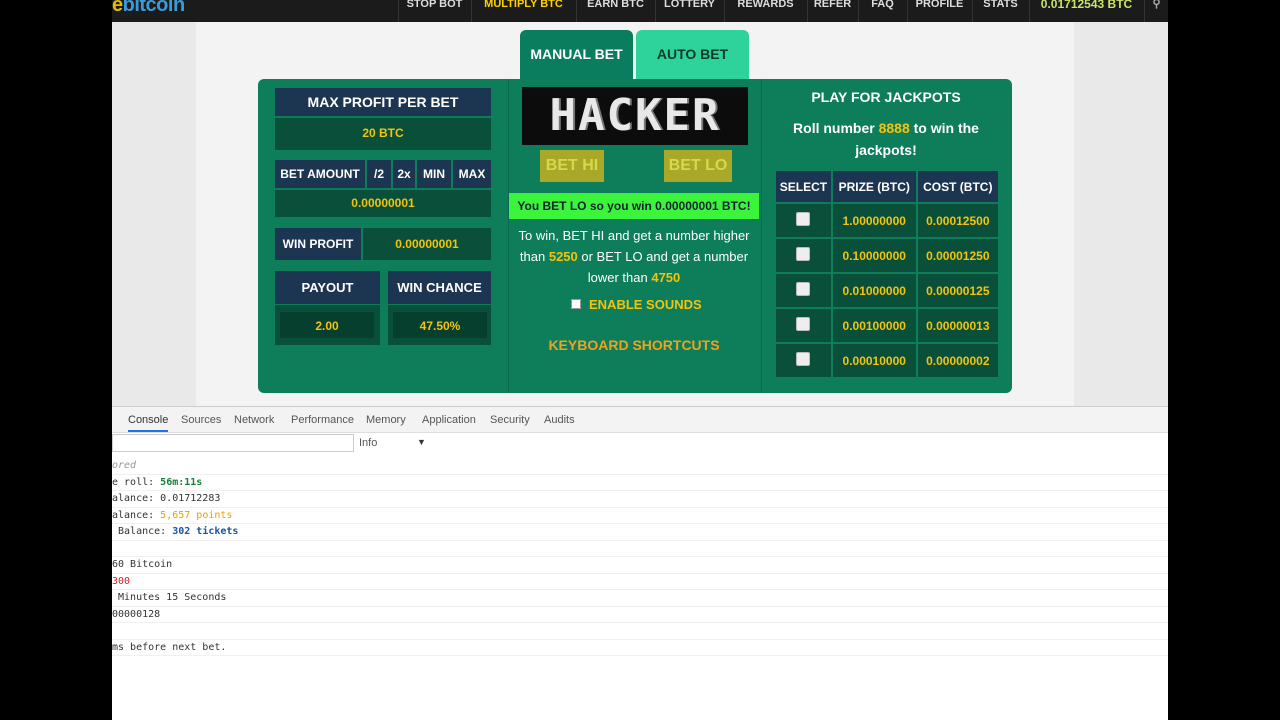  Describe the element at coordinates (666, 277) in the screenshot. I see `lo-number: 4750` at that location.